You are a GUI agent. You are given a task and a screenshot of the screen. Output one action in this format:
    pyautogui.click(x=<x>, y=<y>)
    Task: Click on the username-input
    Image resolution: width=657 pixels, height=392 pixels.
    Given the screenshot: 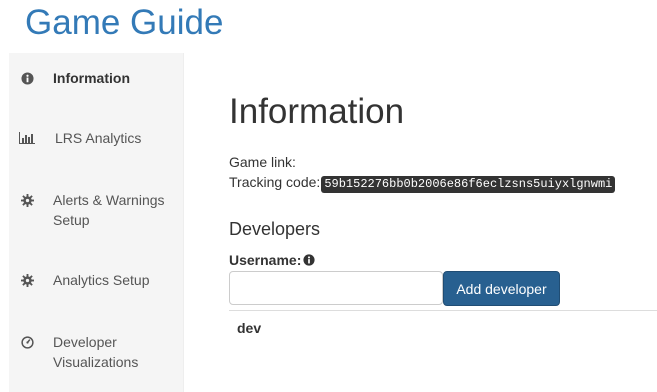 What is the action you would take?
    pyautogui.click(x=336, y=288)
    